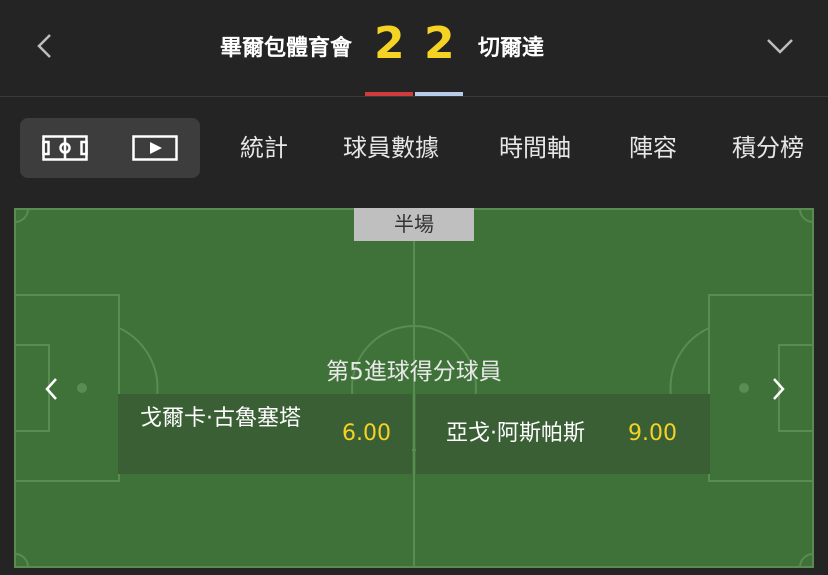 This screenshot has height=575, width=828. Describe the element at coordinates (768, 148) in the screenshot. I see `tab-standings: 積分榜` at that location.